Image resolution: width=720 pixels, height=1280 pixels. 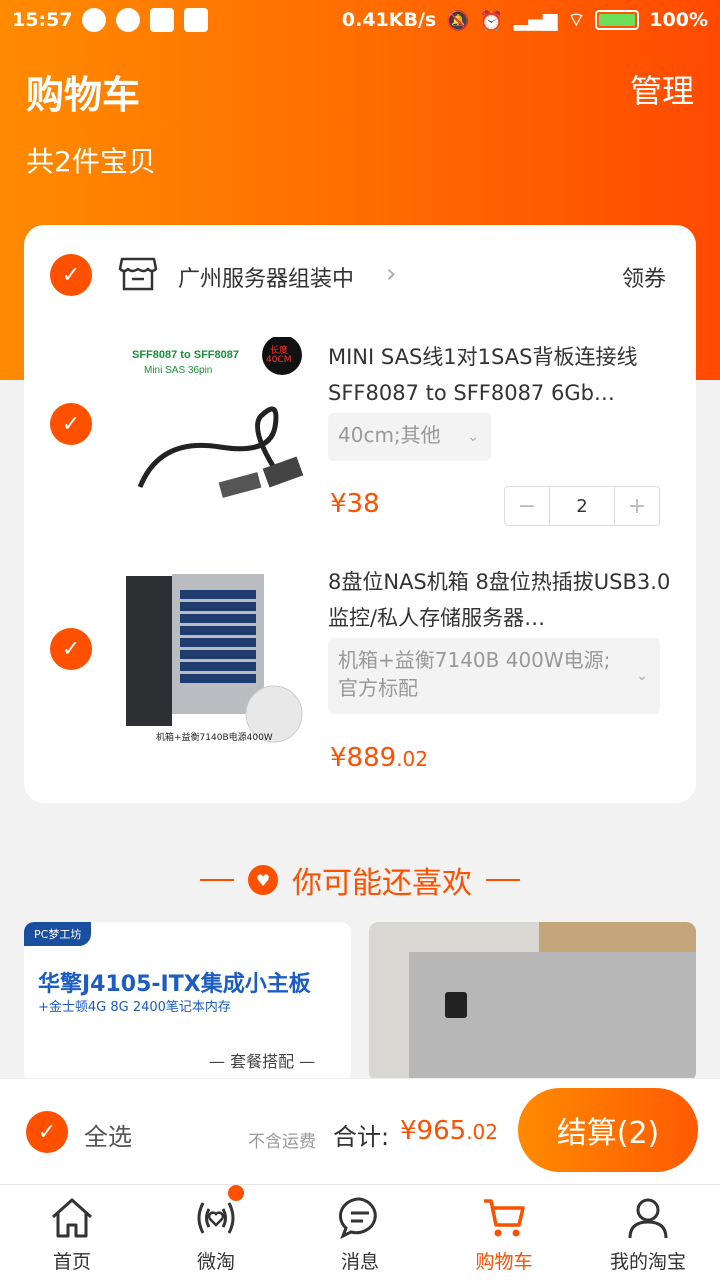 I want to click on gmail-icon, so click(x=196, y=20).